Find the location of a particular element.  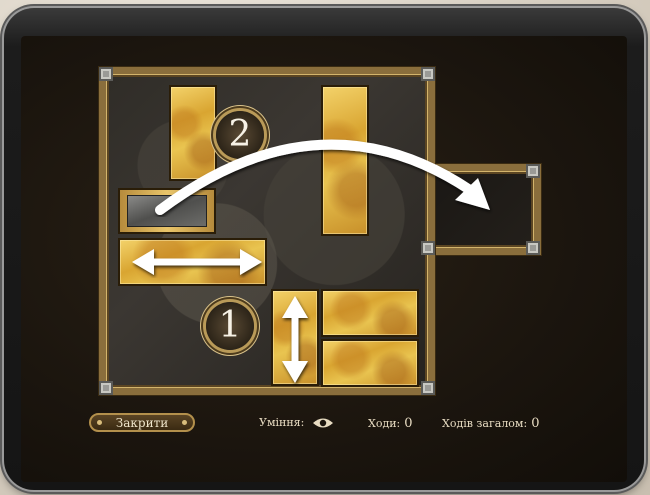

key-block-plate is located at coordinates (167, 211).